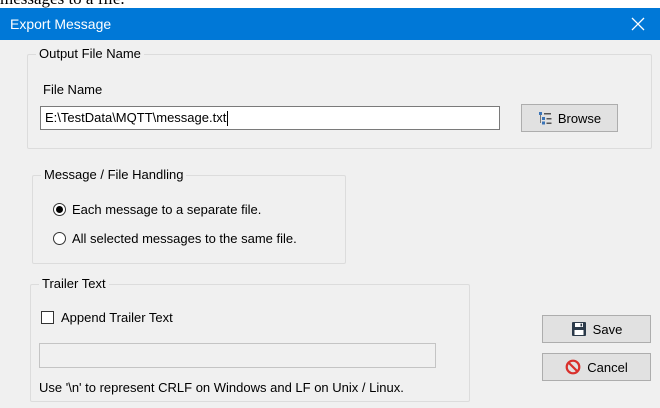 The width and height of the screenshot is (660, 408). I want to click on browse-label: Browse, so click(579, 118).